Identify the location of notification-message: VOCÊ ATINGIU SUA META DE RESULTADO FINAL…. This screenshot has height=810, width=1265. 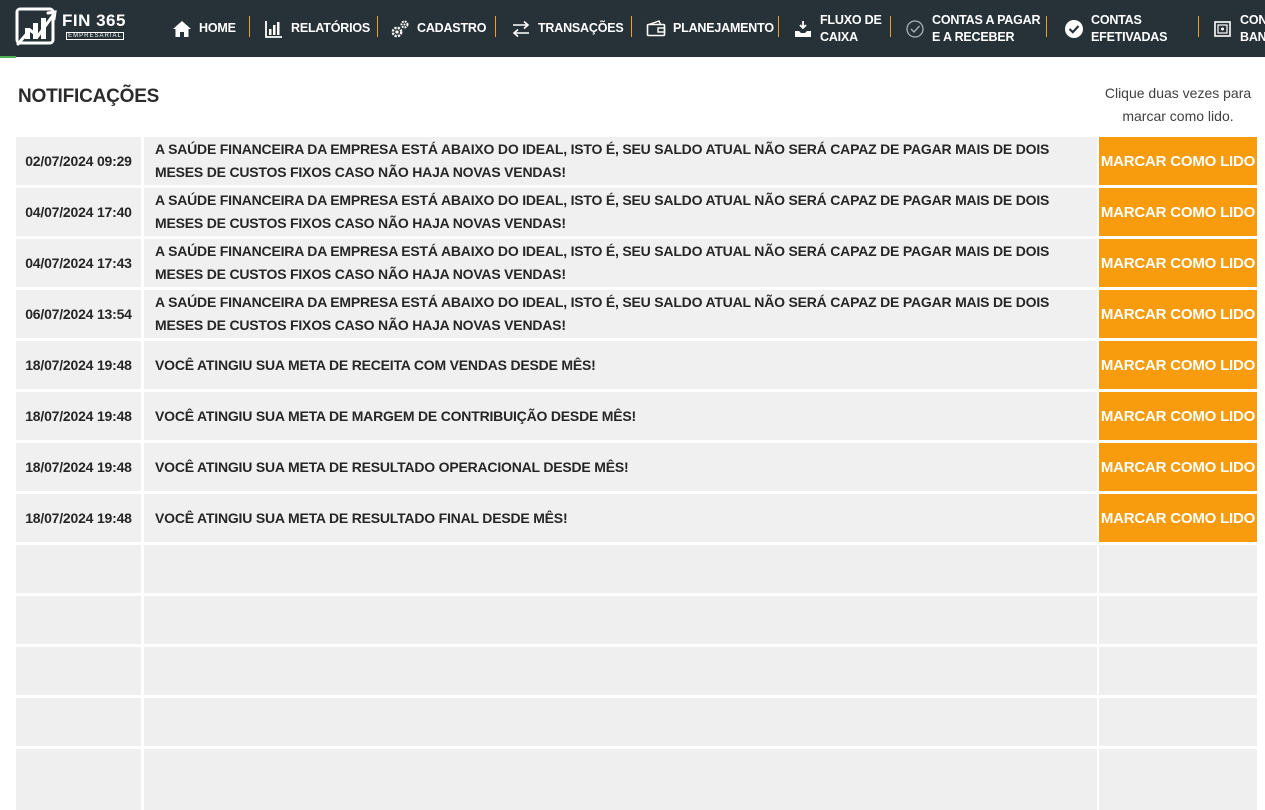
(620, 518).